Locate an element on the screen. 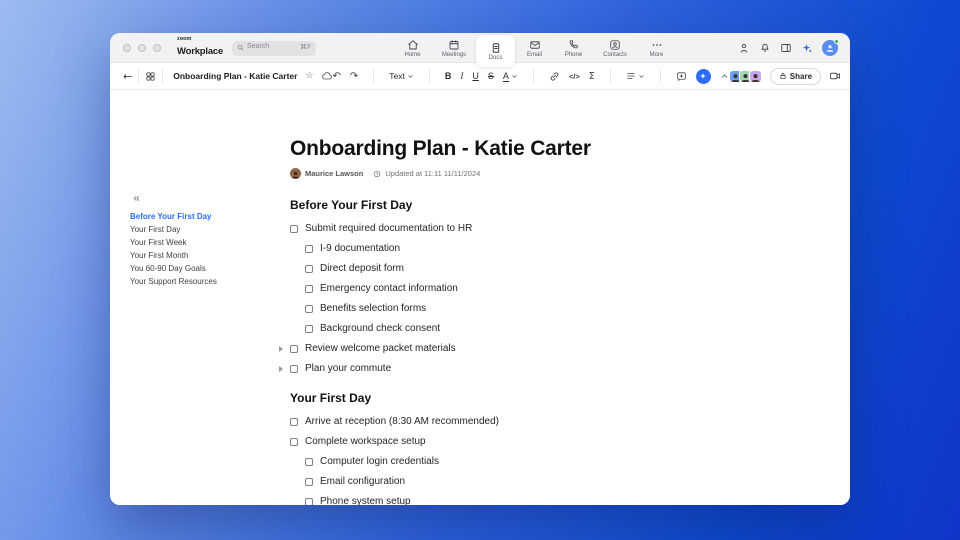 The width and height of the screenshot is (960, 540). ai-companion-sparkle-icon is located at coordinates (807, 48).